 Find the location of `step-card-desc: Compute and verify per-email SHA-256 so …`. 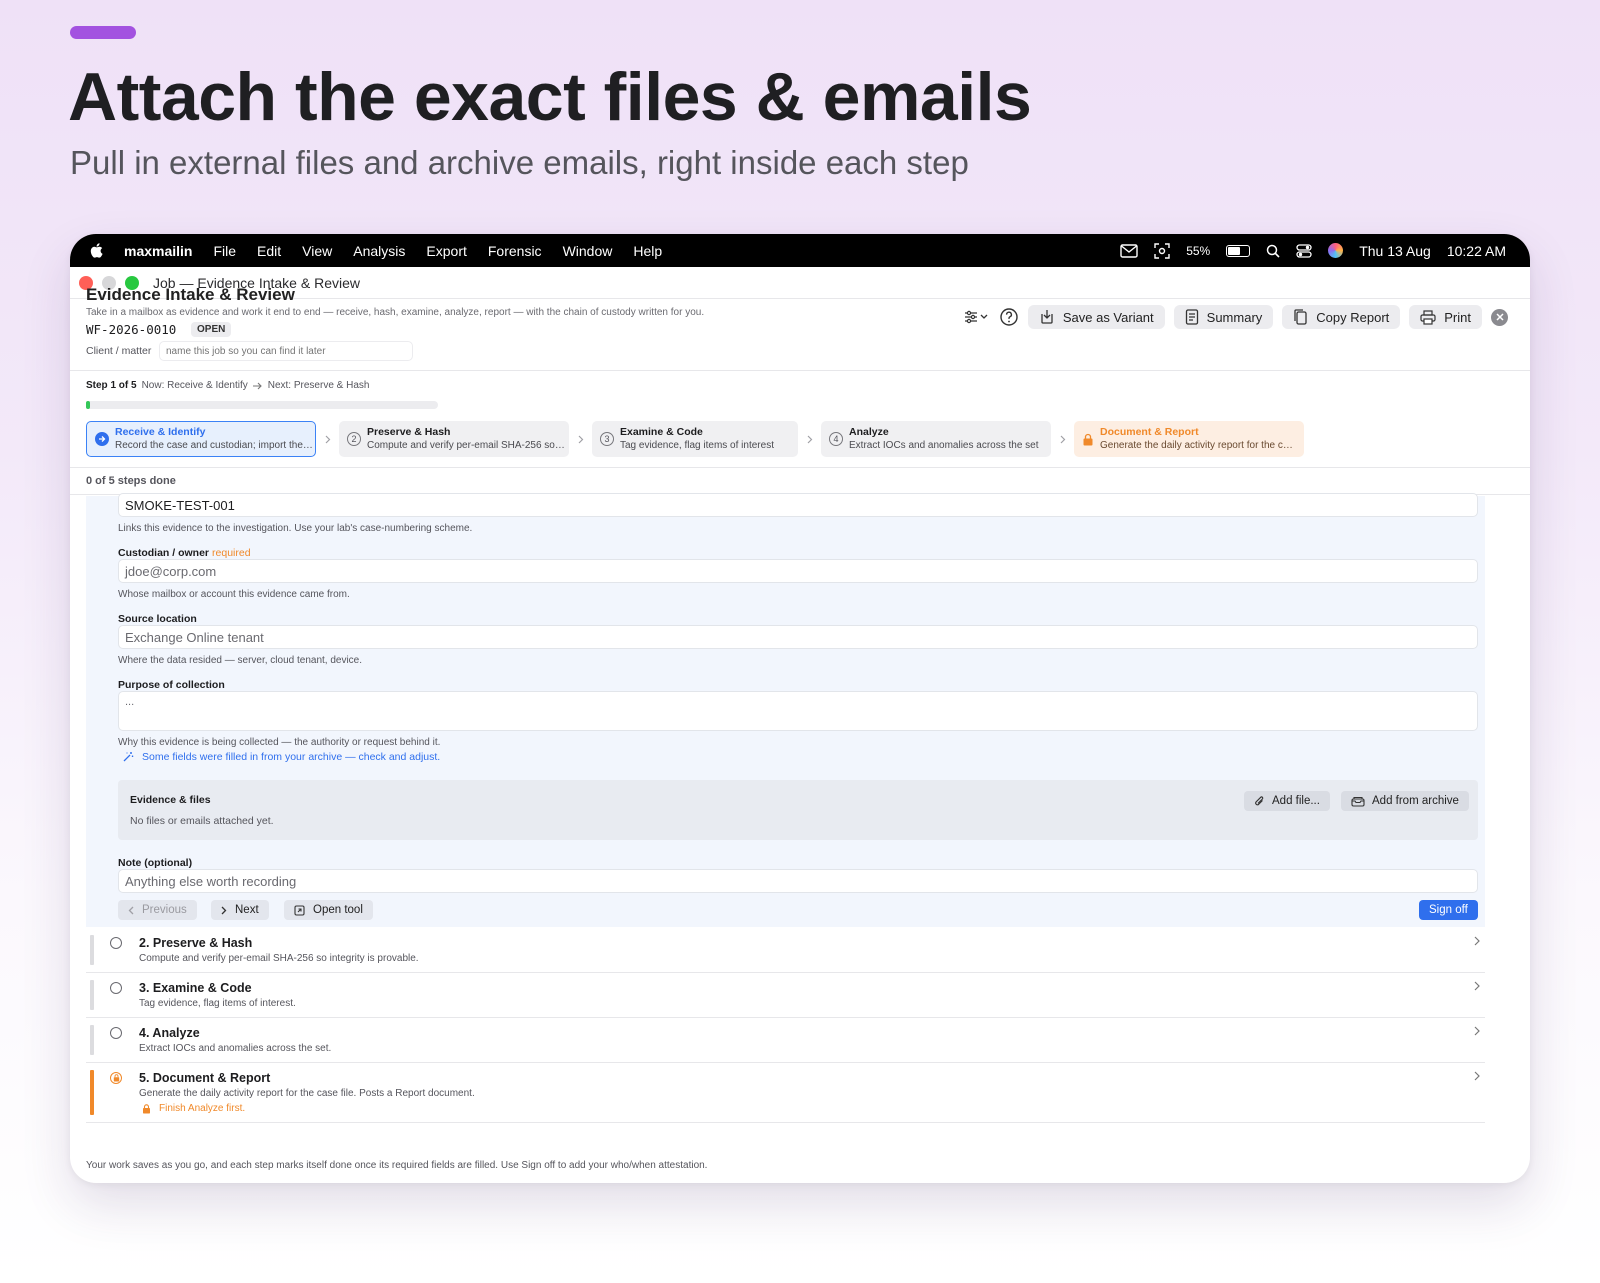

step-card-desc: Compute and verify per-email SHA-256 so … is located at coordinates (466, 445).